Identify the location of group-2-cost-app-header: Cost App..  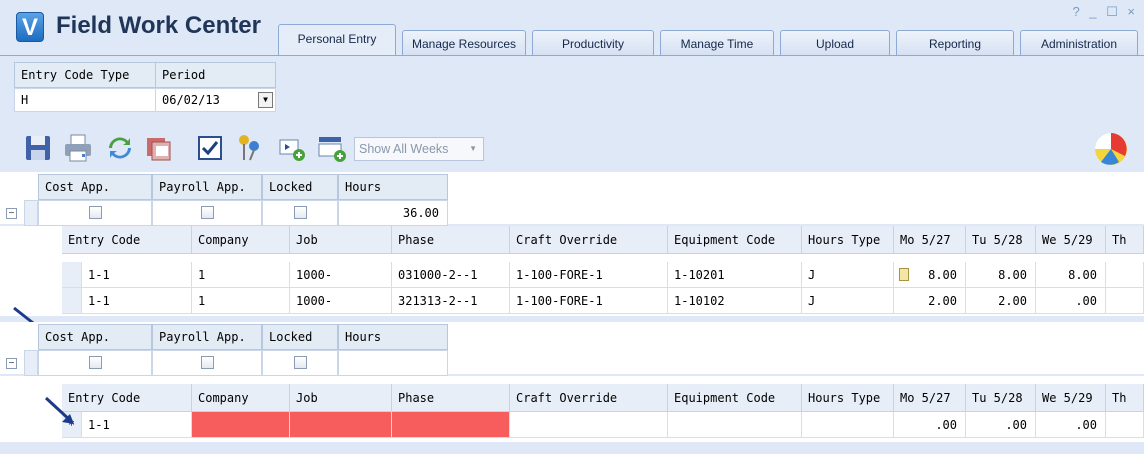
(95, 337).